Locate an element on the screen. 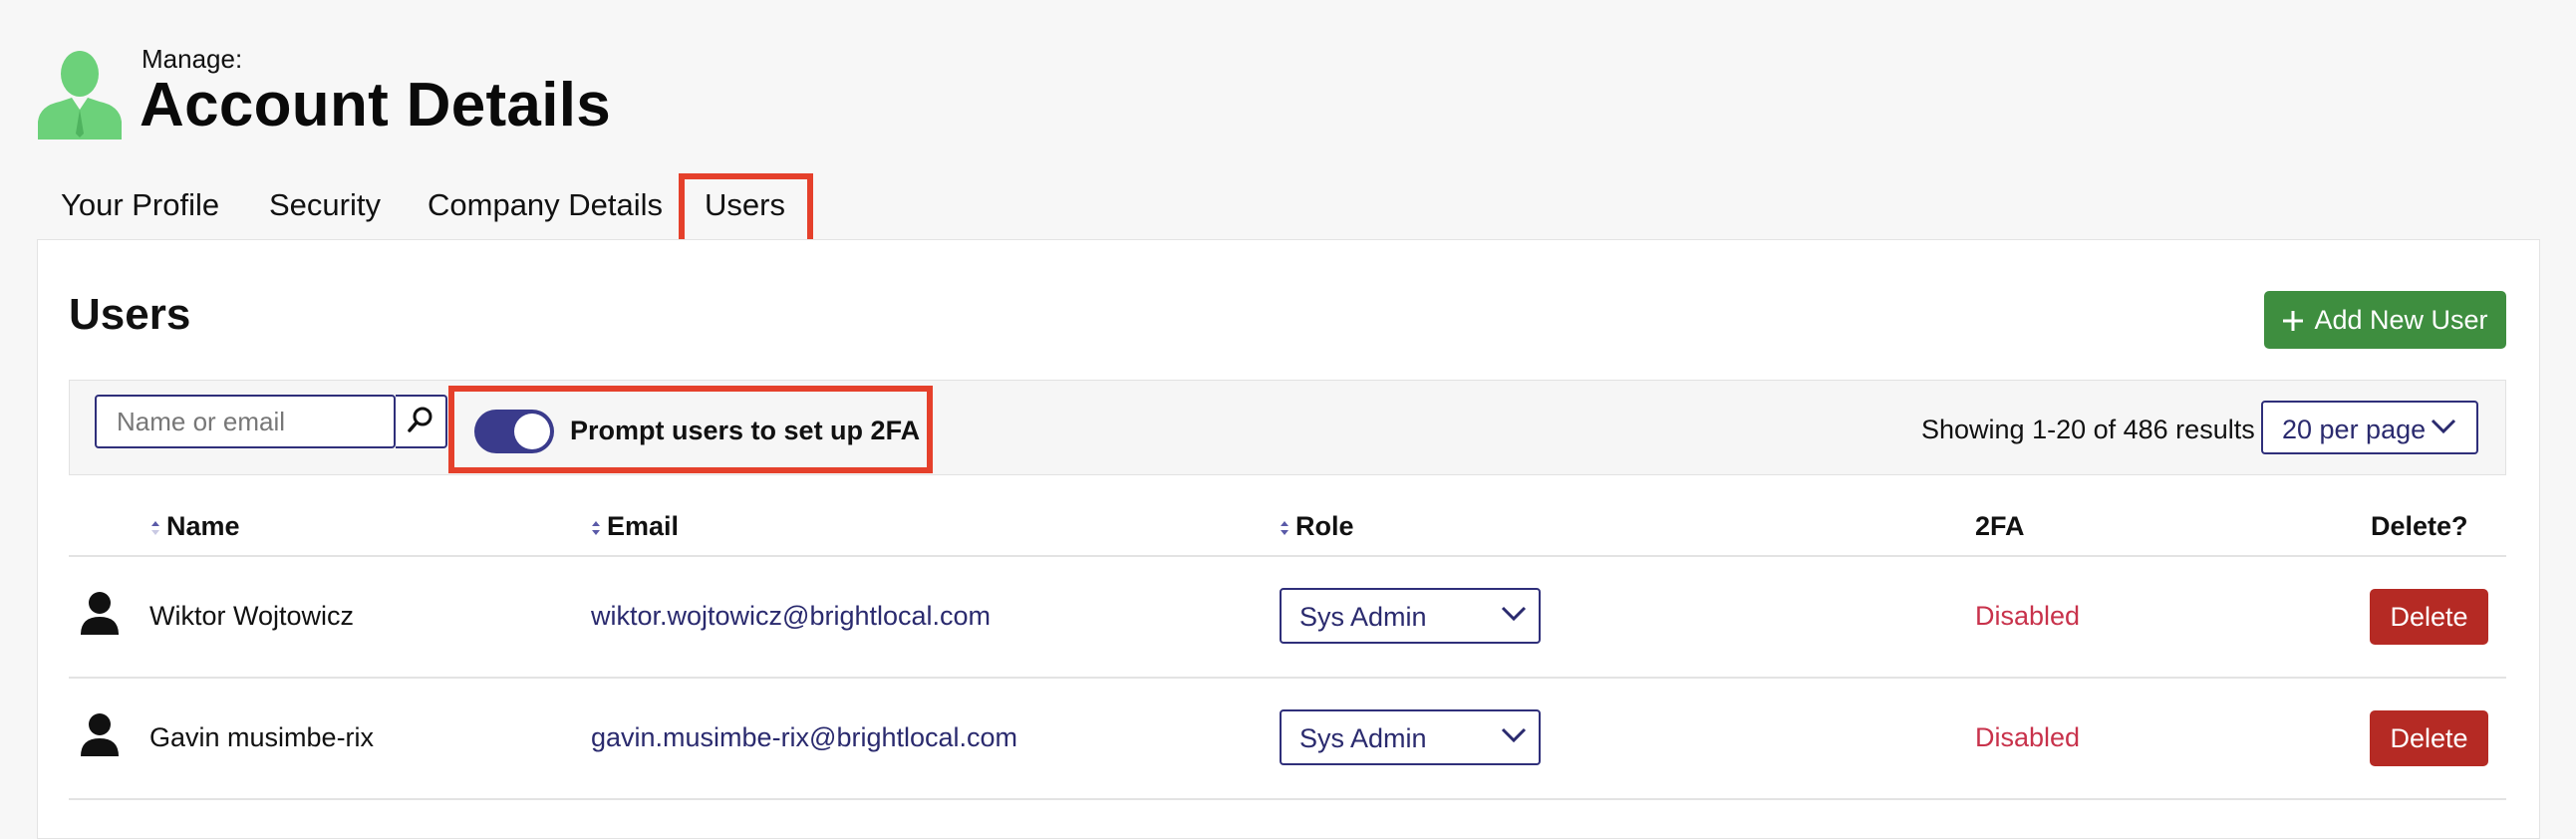  column-header-role: Role is located at coordinates (1317, 527).